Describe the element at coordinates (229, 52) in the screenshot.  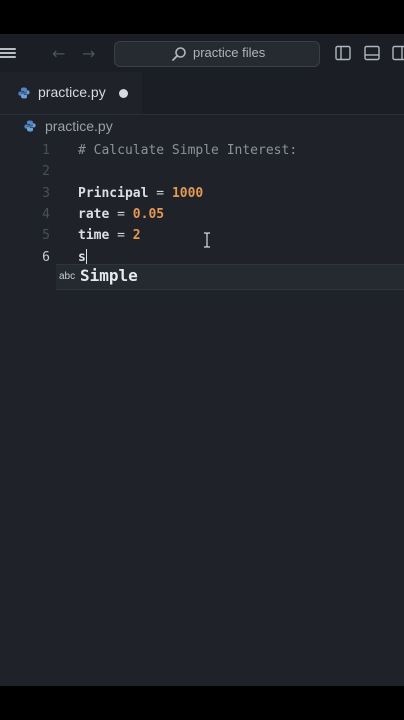
I see `search-text: practice files` at that location.